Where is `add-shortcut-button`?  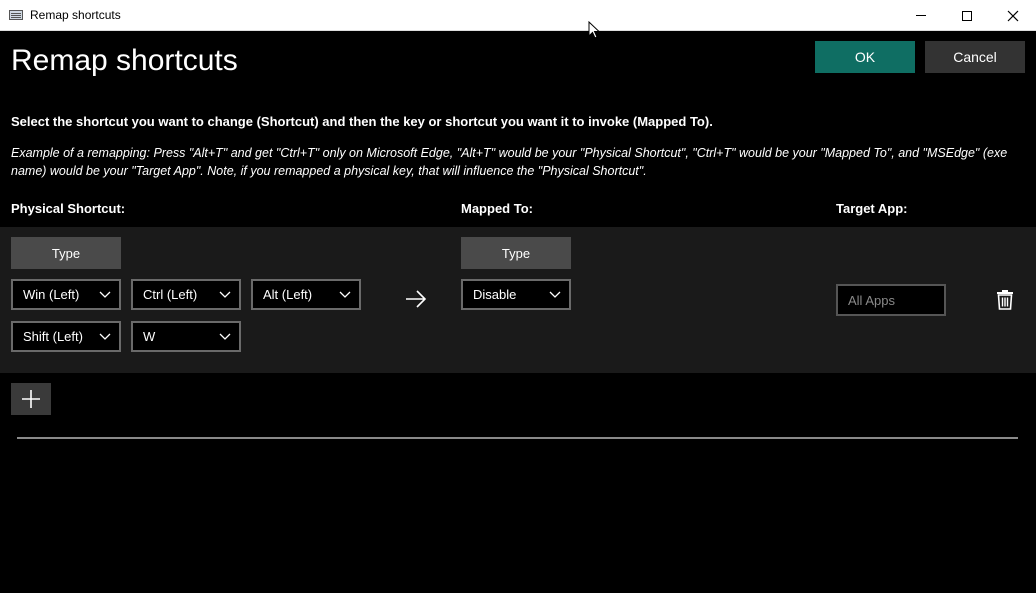 add-shortcut-button is located at coordinates (31, 399).